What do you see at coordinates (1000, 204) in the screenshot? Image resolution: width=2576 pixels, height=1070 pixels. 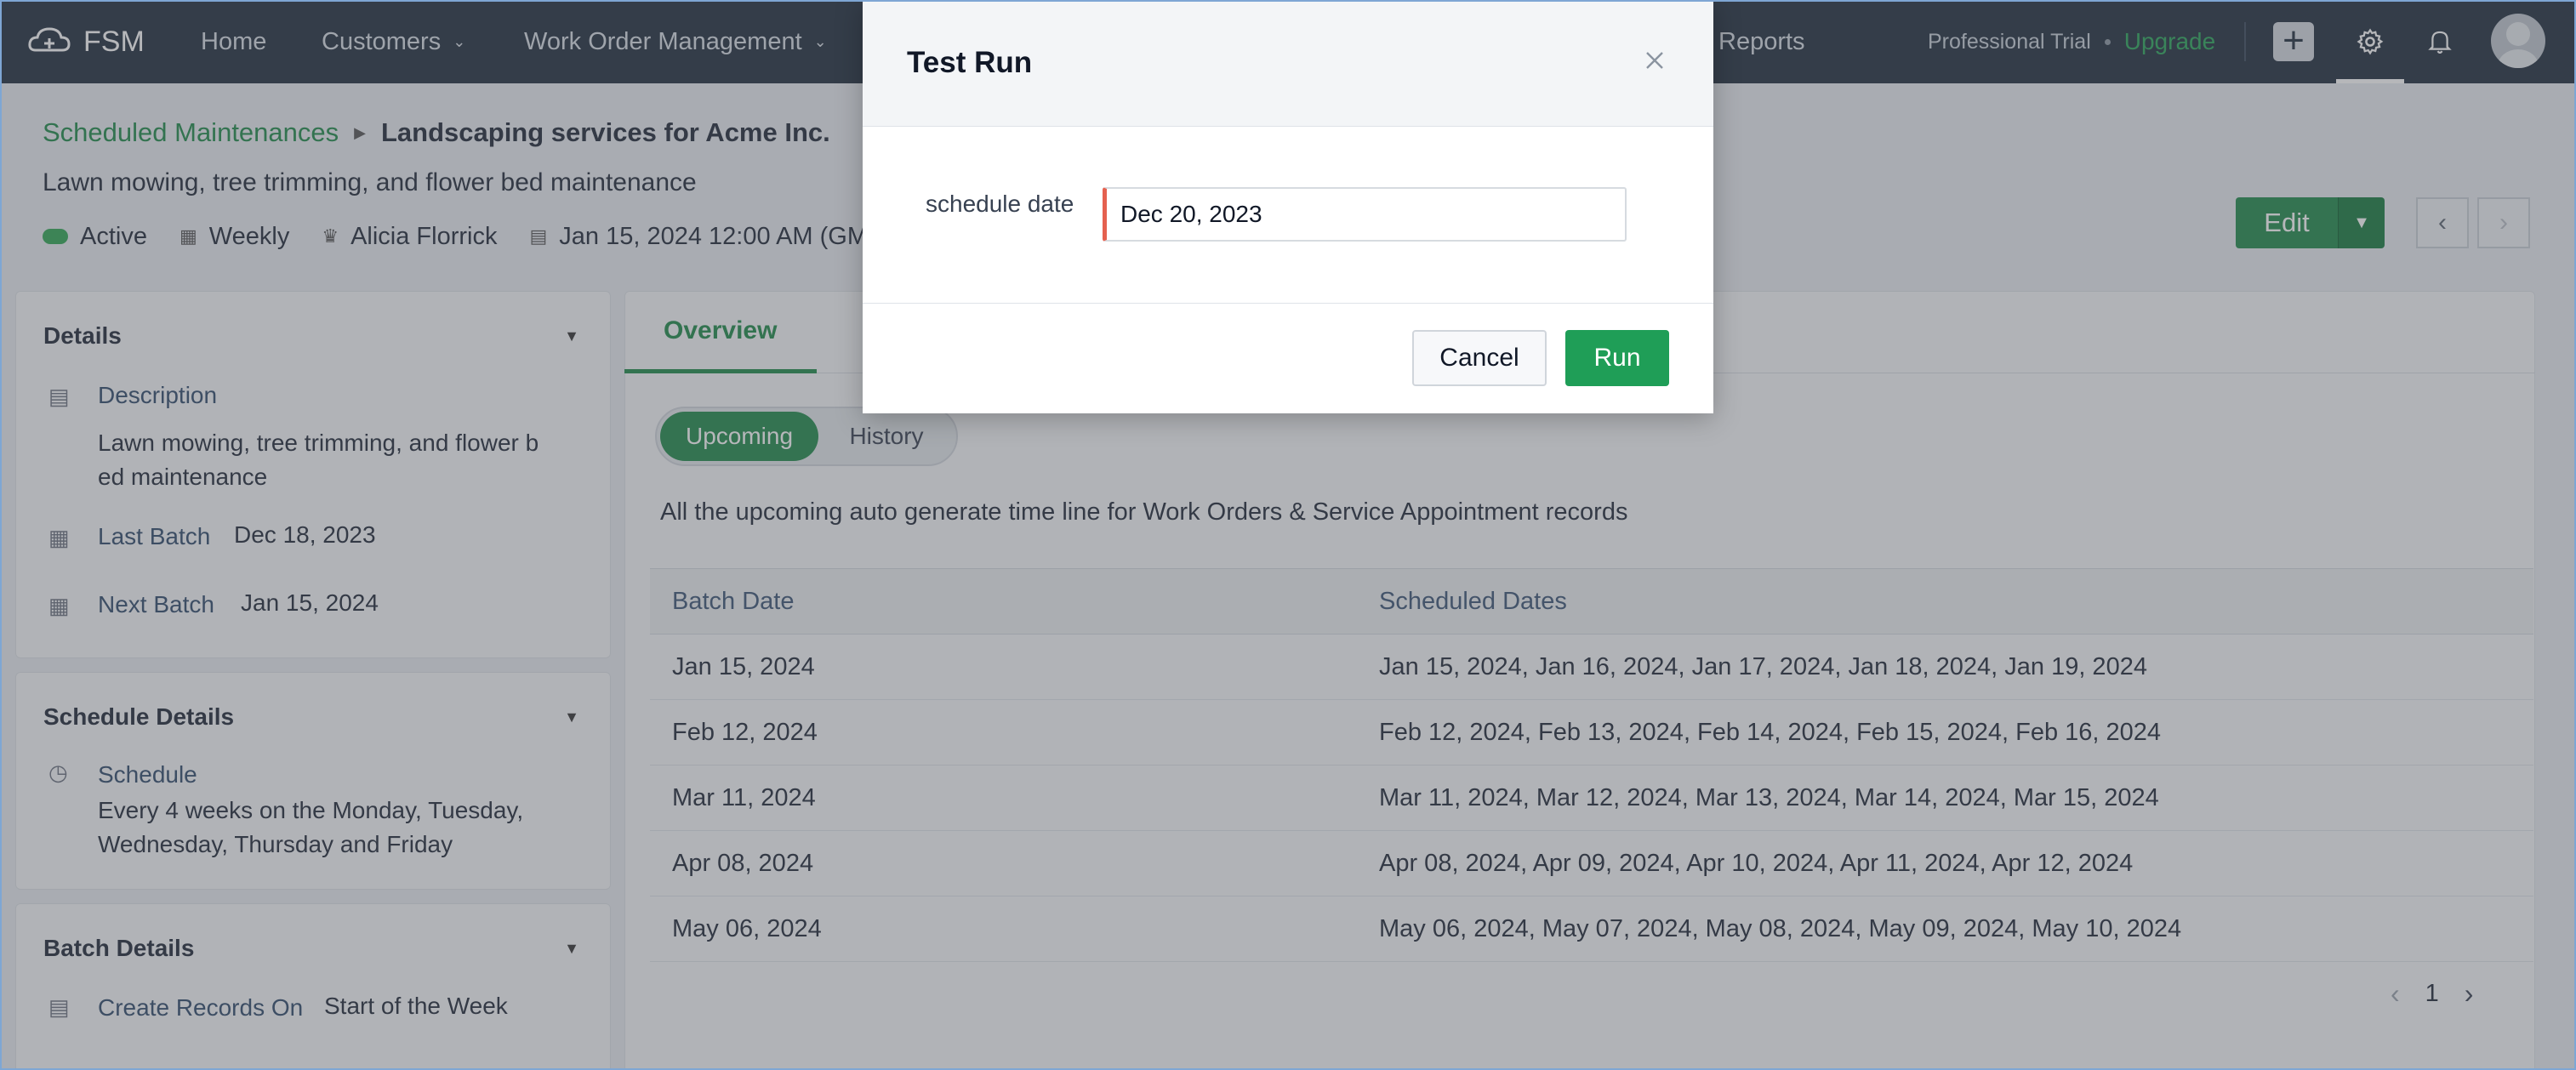 I see `schedule-date-label: schedule date` at bounding box center [1000, 204].